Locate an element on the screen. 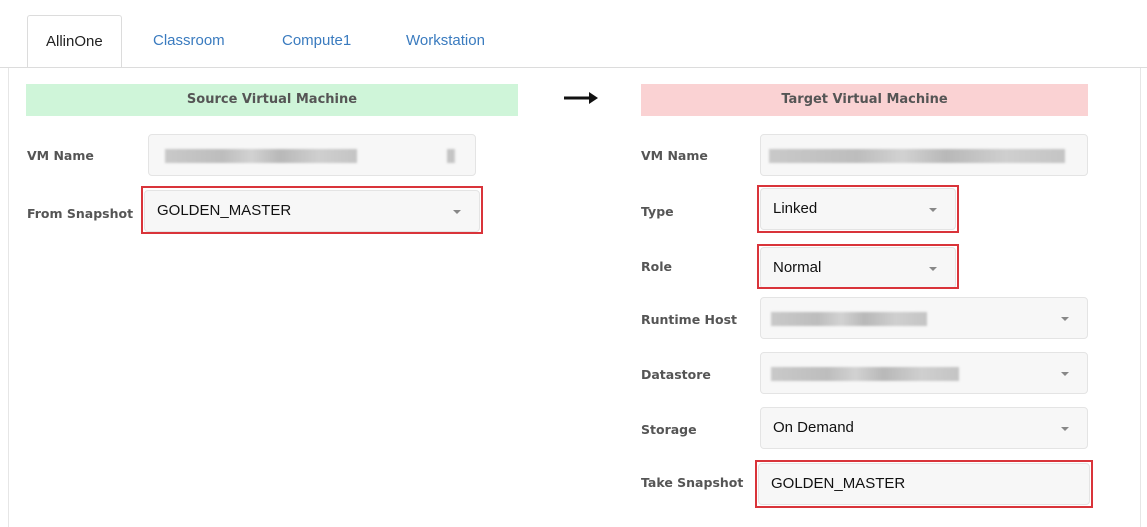 The width and height of the screenshot is (1147, 527). tab-allinone: AllinOne is located at coordinates (74, 41).